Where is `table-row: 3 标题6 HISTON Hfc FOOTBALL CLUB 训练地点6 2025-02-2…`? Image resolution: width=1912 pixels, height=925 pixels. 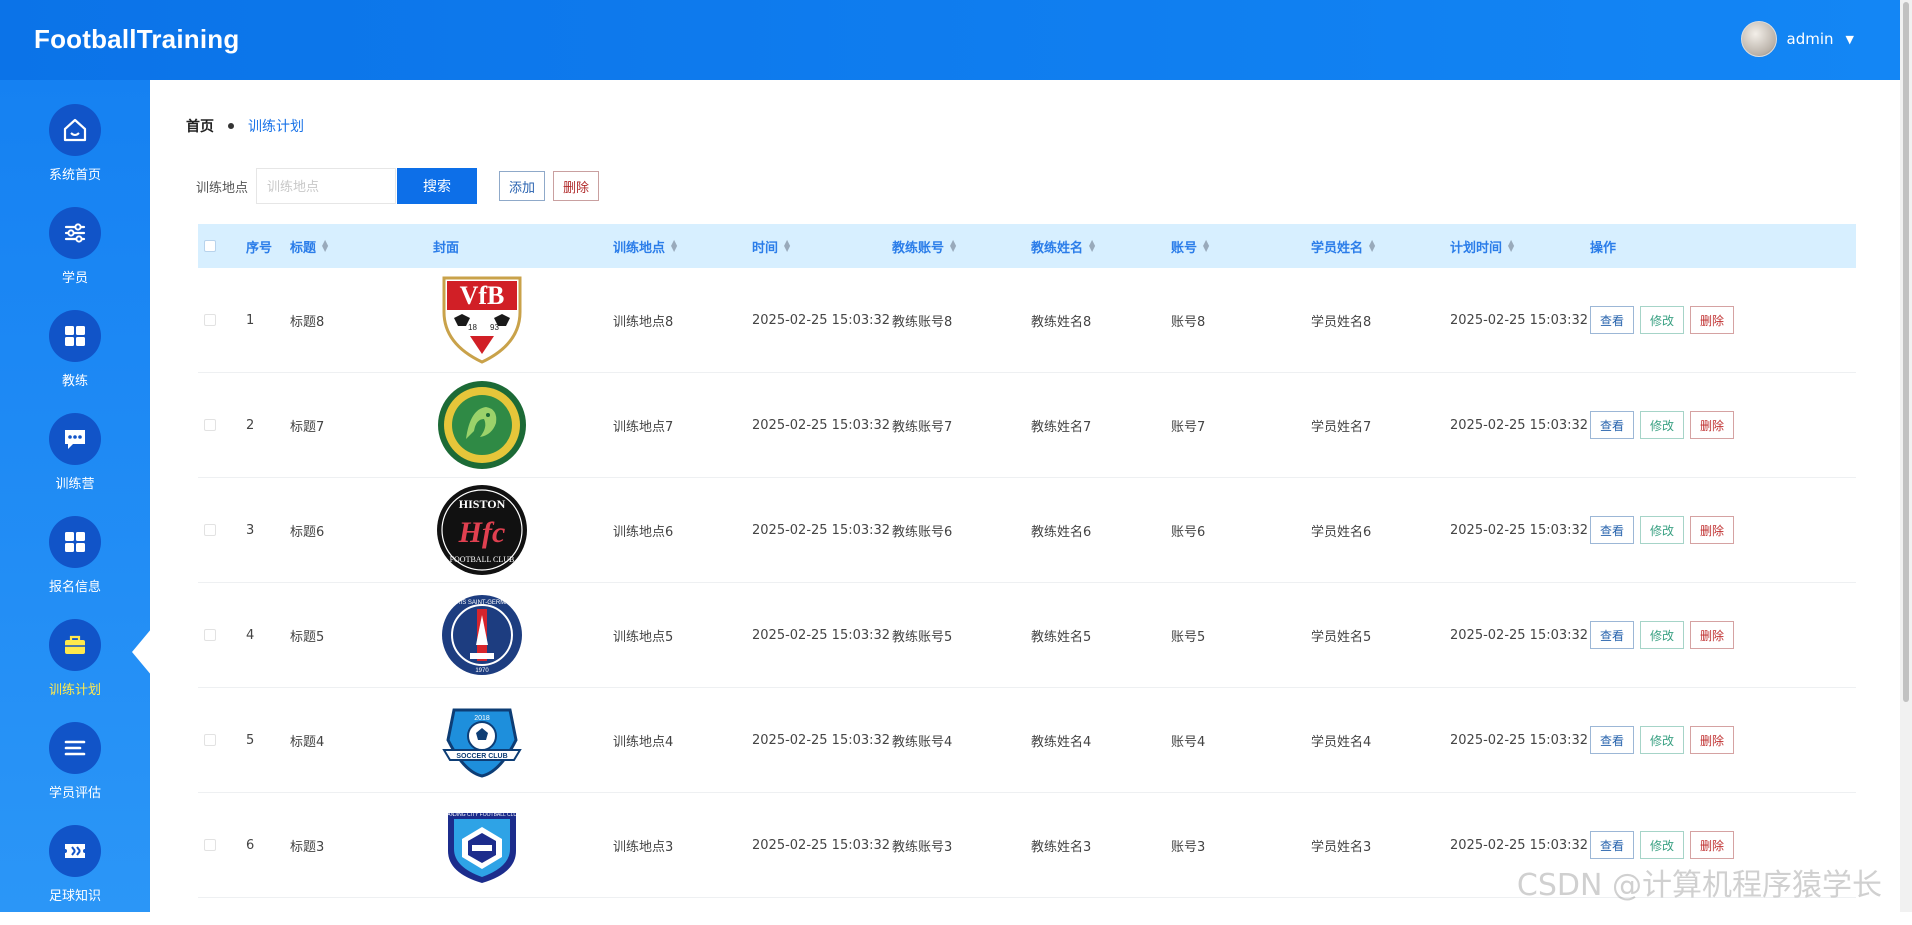 table-row: 3 标题6 HISTON Hfc FOOTBALL CLUB 训练地点6 2025-02-2… is located at coordinates (1027, 530).